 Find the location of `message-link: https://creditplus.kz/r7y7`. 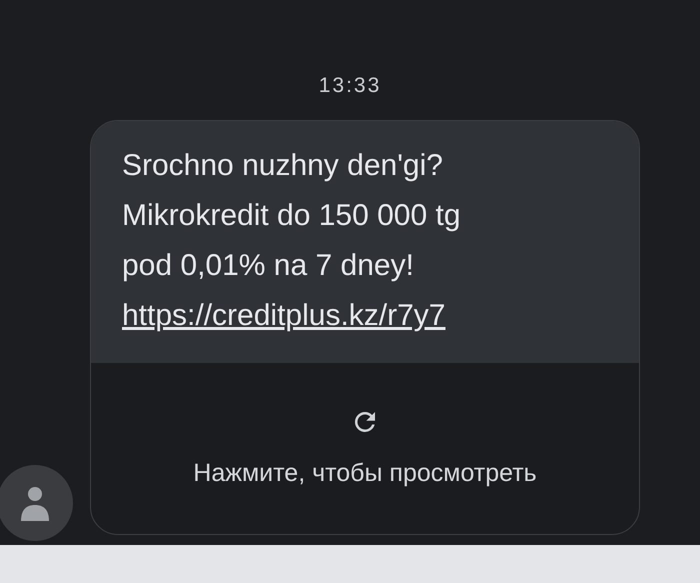

message-link: https://creditplus.kz/r7y7 is located at coordinates (284, 316).